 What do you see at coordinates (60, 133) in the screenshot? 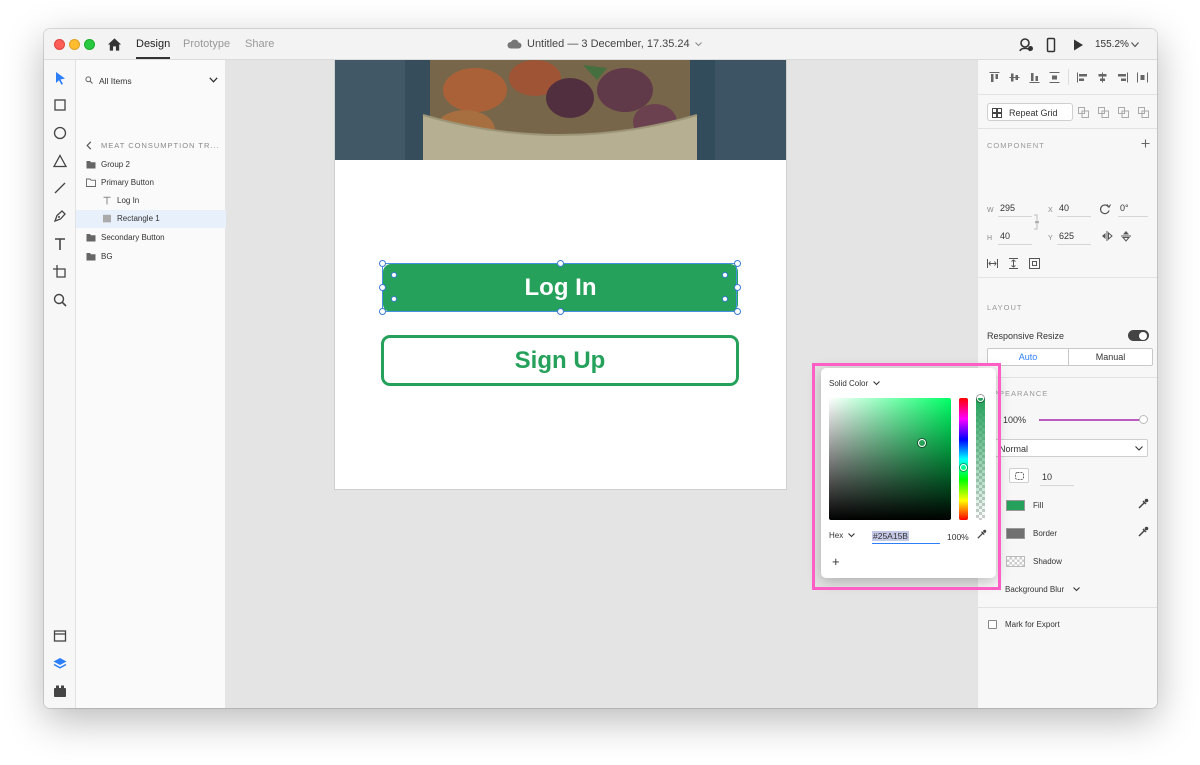
I see `ellipse-tool-icon` at bounding box center [60, 133].